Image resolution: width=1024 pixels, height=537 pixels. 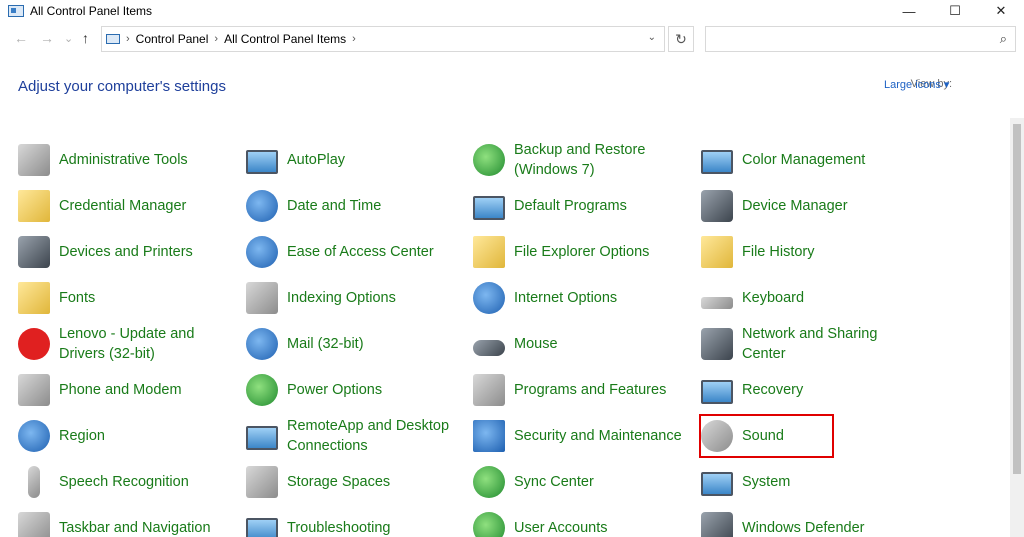 I want to click on item-remoteapp: RemoteApp and Desktop Connections, so click(x=356, y=436).